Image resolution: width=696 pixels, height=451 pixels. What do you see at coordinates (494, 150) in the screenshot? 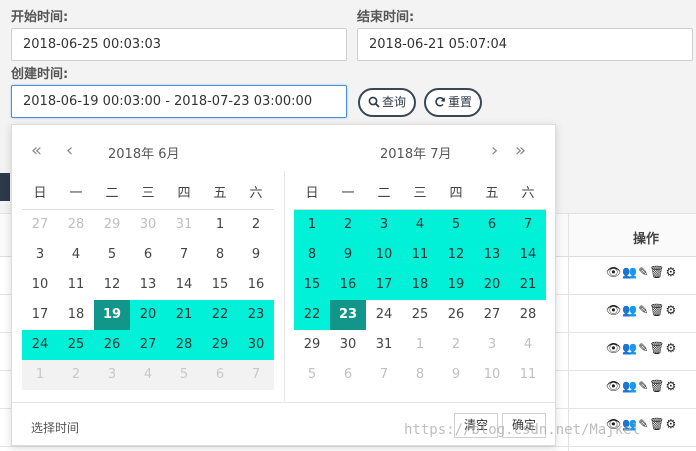
I see `next-month-icon: ›` at bounding box center [494, 150].